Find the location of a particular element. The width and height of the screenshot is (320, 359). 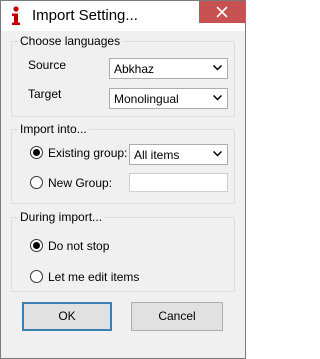

existing-group-value: All items is located at coordinates (157, 155).